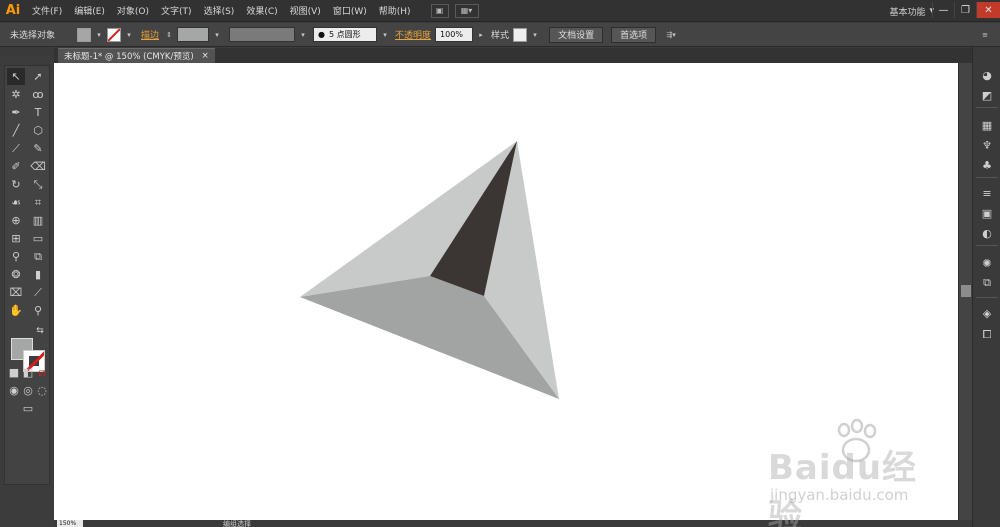  Describe the element at coordinates (439, 10) in the screenshot. I see `bridge-icon: ▣` at that location.